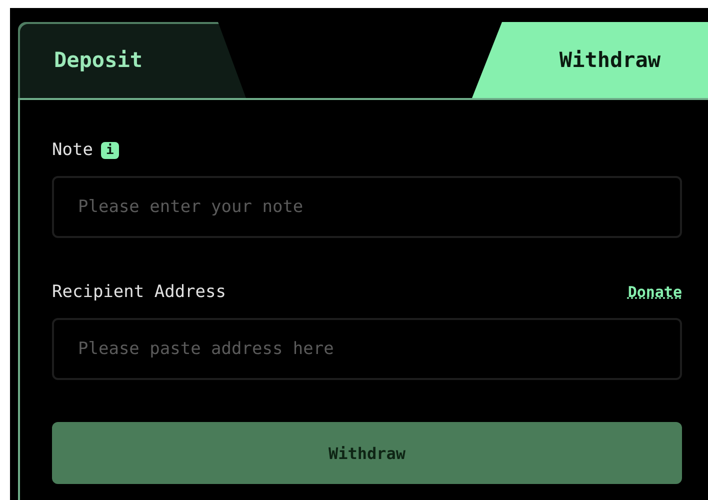 The height and width of the screenshot is (500, 708). Describe the element at coordinates (72, 150) in the screenshot. I see `field-label: Note` at that location.